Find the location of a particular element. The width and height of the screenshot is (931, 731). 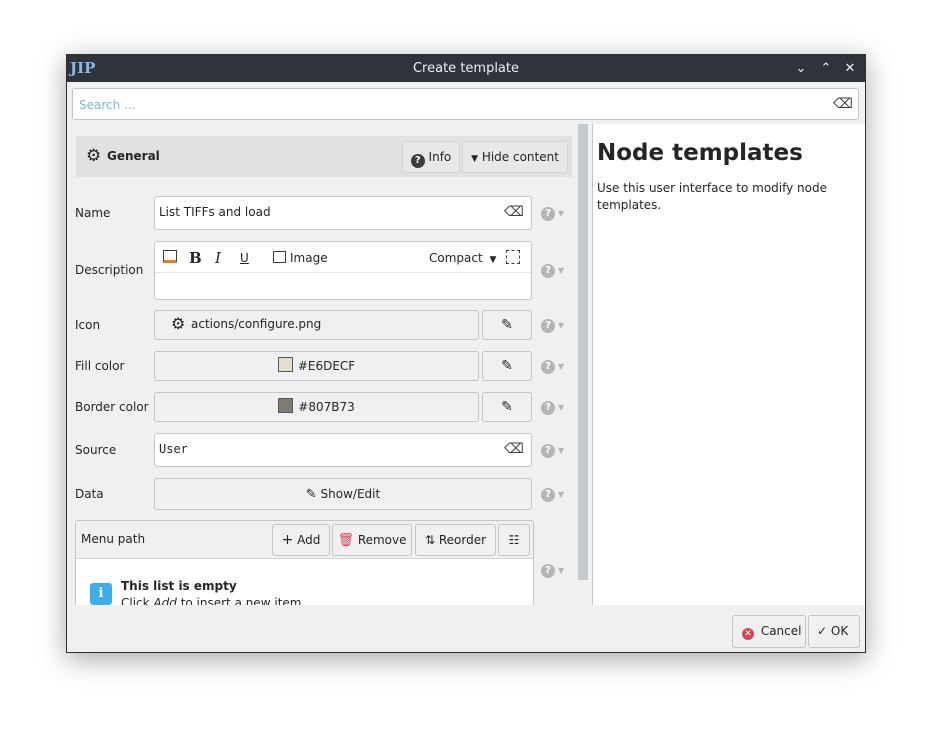

clear-name-icon: ⌫ is located at coordinates (514, 212).